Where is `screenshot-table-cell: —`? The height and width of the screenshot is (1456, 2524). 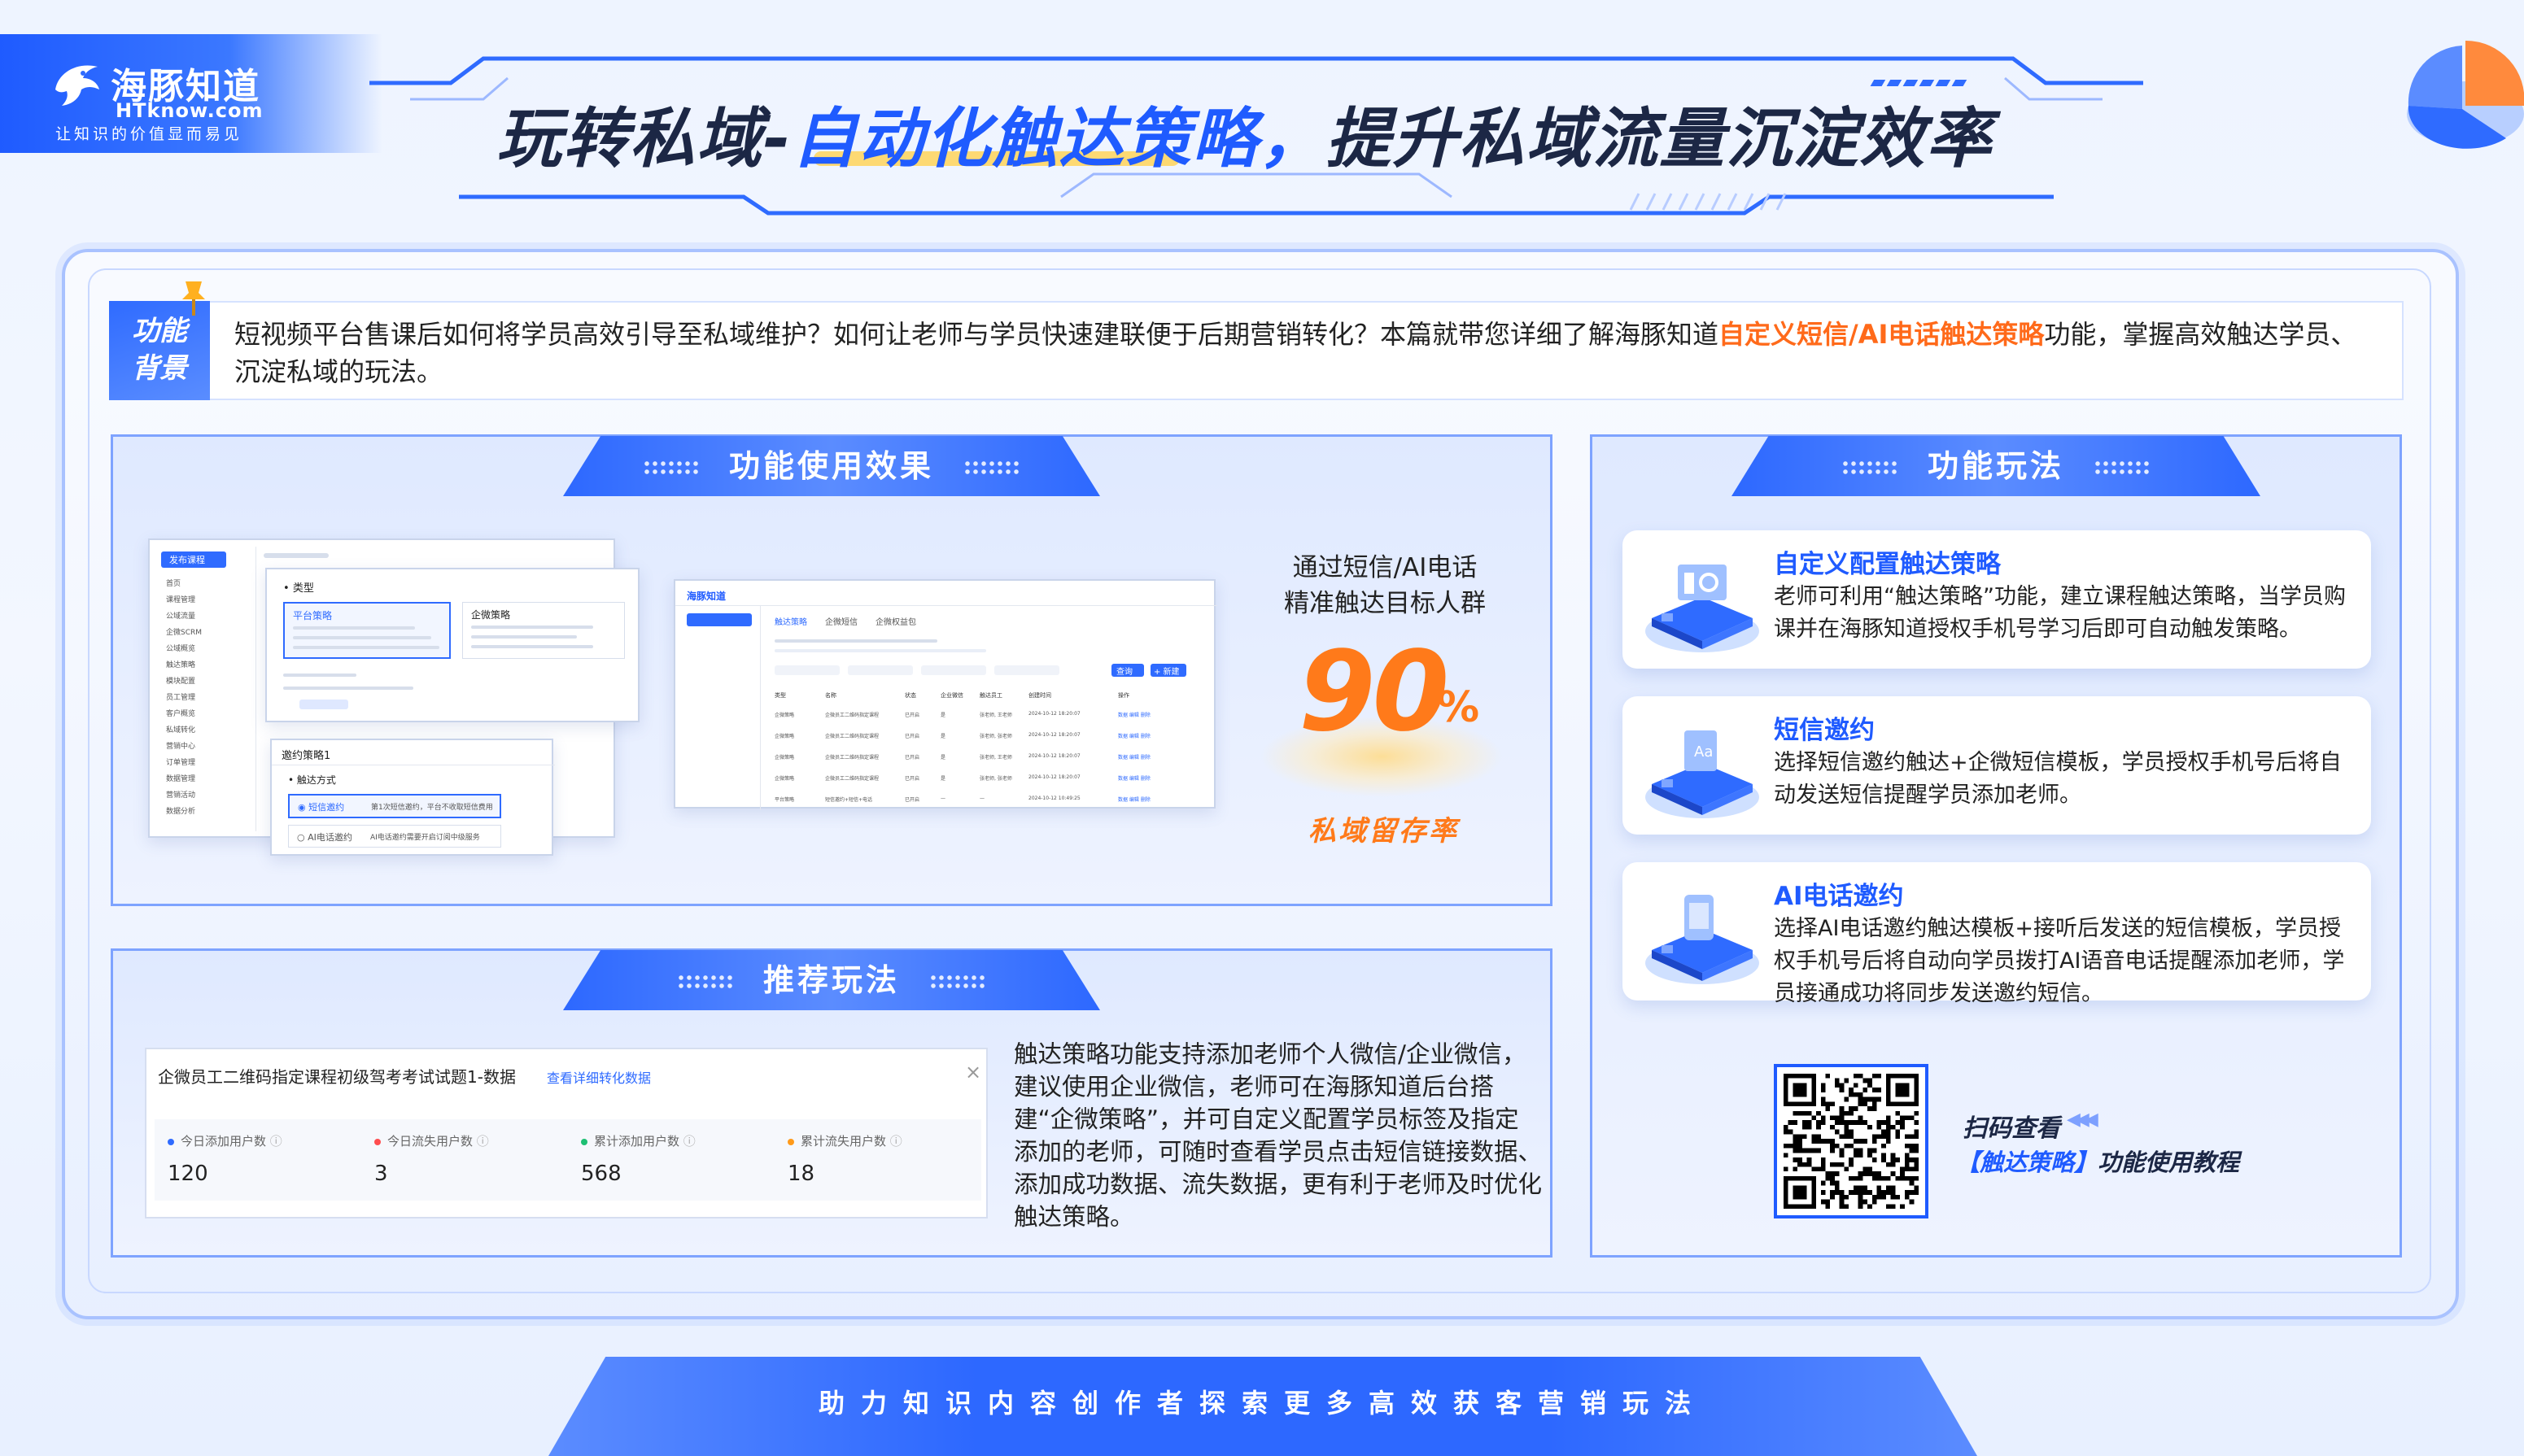 screenshot-table-cell: — is located at coordinates (982, 799).